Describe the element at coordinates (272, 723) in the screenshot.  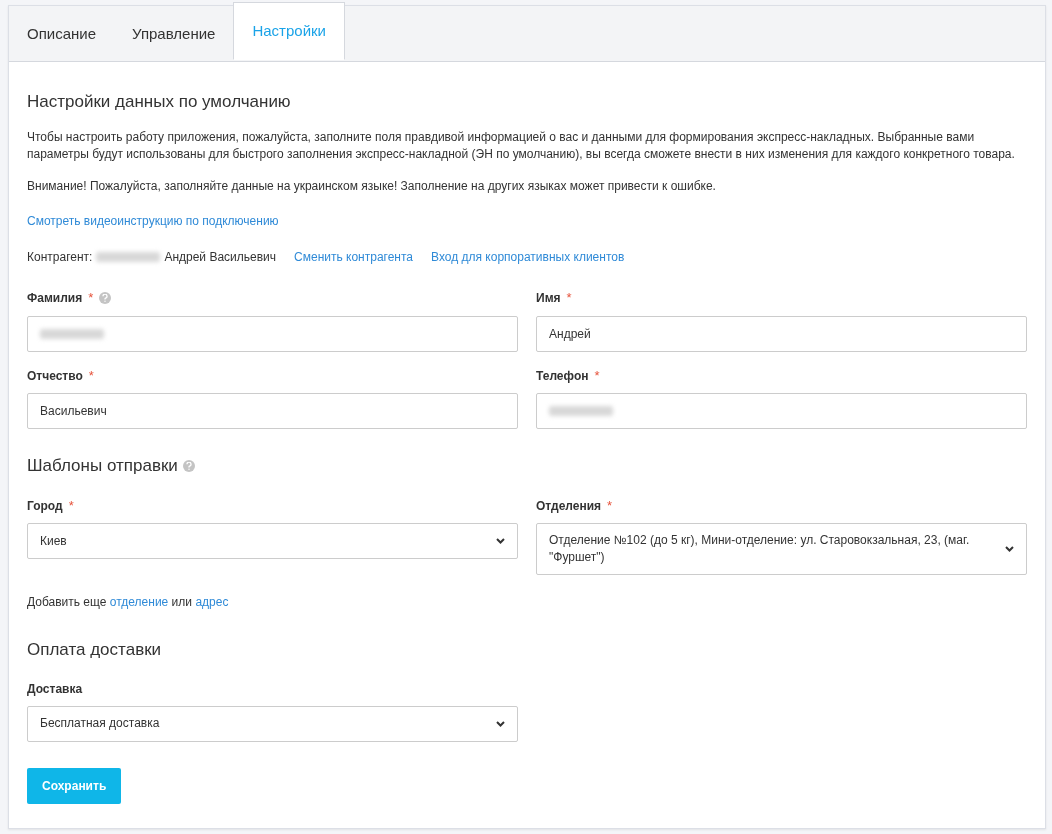
I see `select-field: Бесплатная доставка` at that location.